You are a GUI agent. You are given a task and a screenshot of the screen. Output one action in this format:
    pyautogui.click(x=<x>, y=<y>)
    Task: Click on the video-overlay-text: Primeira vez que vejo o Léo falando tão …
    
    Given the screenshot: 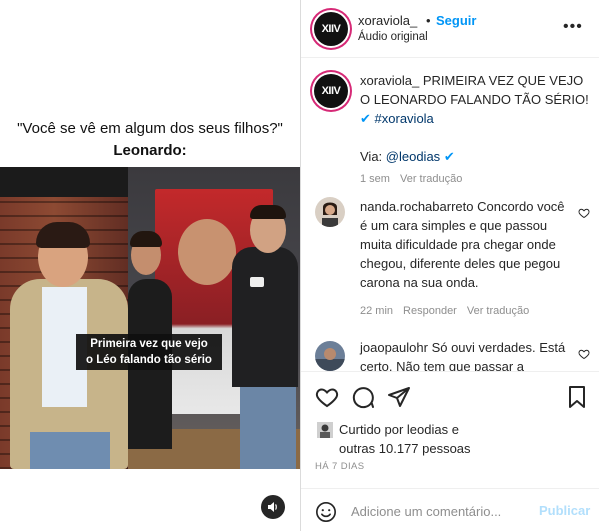 What is the action you would take?
    pyautogui.click(x=149, y=352)
    